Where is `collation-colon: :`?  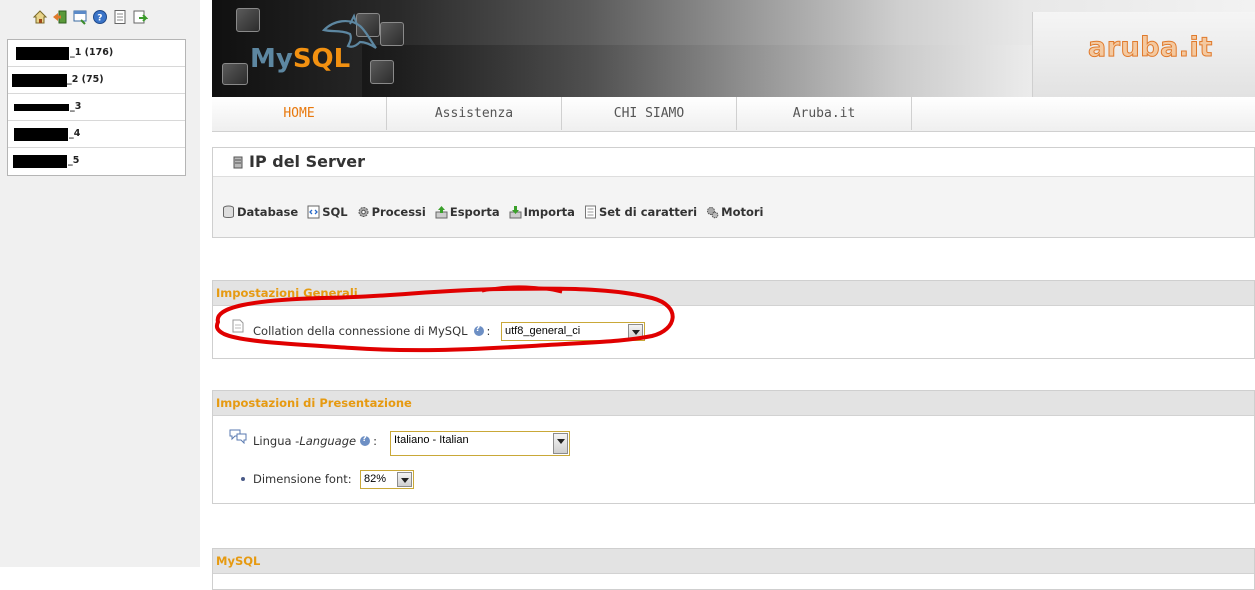 collation-colon: : is located at coordinates (488, 331).